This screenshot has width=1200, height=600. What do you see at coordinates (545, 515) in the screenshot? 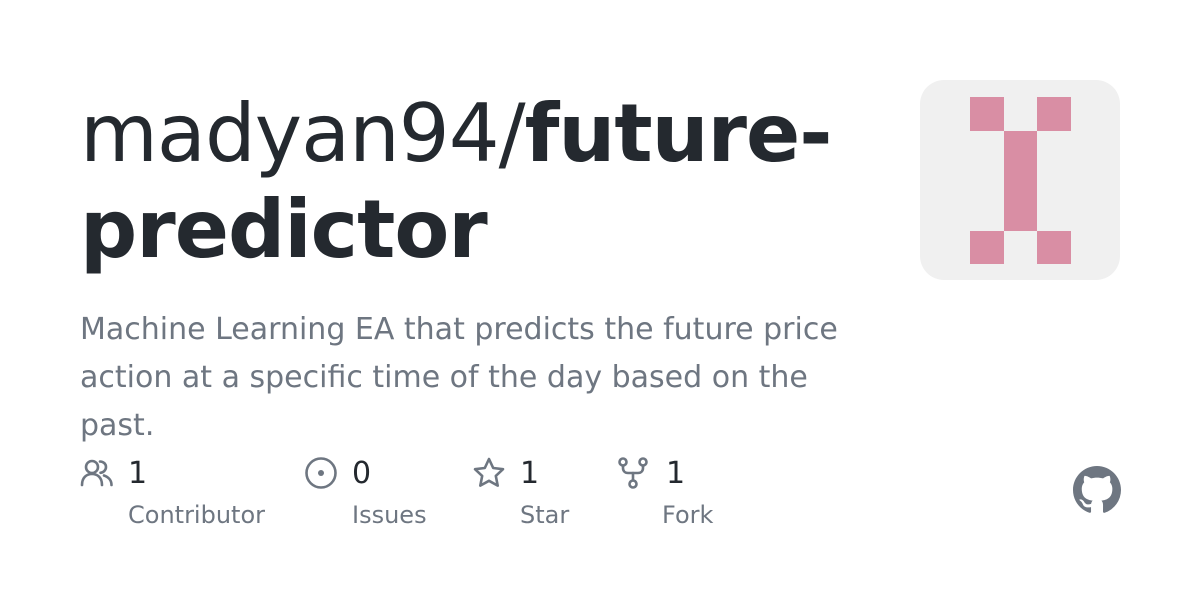
I see `stat-stars-label: Star` at bounding box center [545, 515].